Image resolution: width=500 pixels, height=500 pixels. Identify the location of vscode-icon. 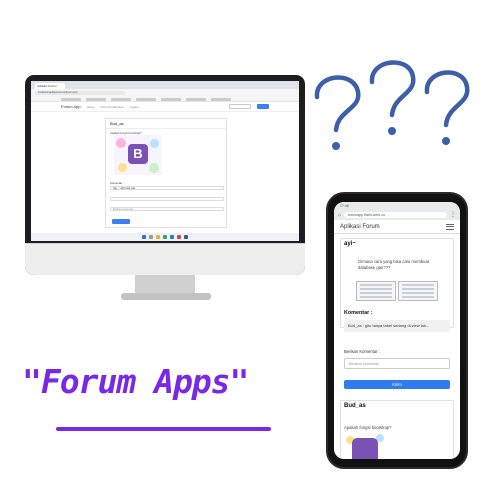
(186, 237).